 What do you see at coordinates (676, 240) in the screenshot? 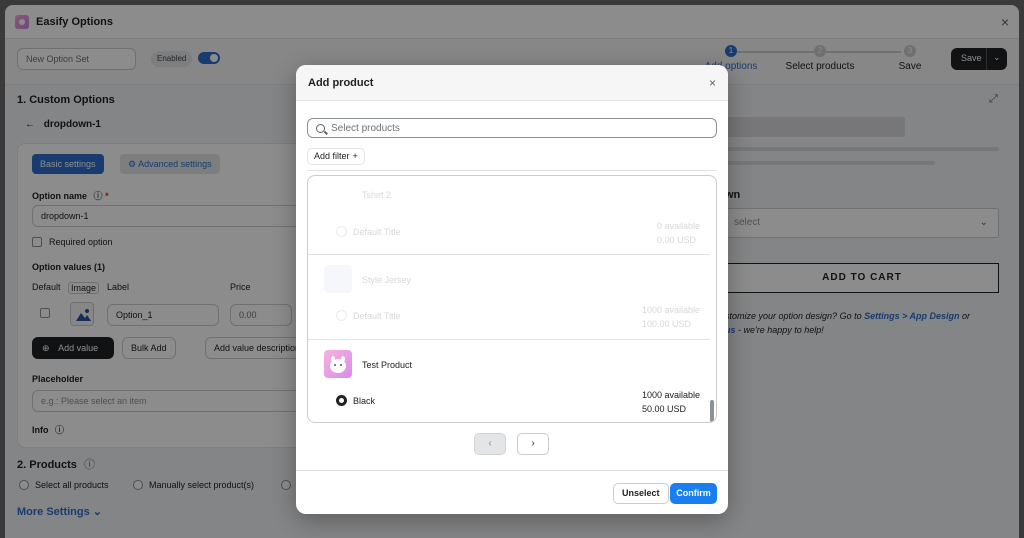
I see `variant-price: 0.00 USD` at bounding box center [676, 240].